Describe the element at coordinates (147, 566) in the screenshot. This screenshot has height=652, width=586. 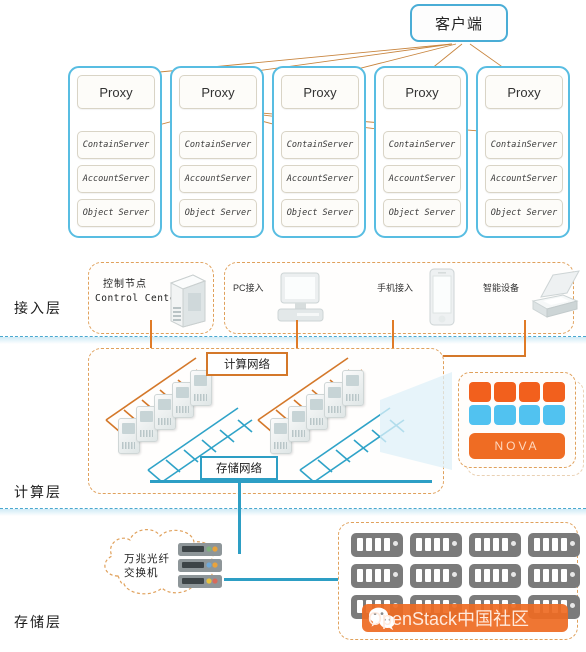
I see `cloud-label: 万兆光纤 交换机` at that location.